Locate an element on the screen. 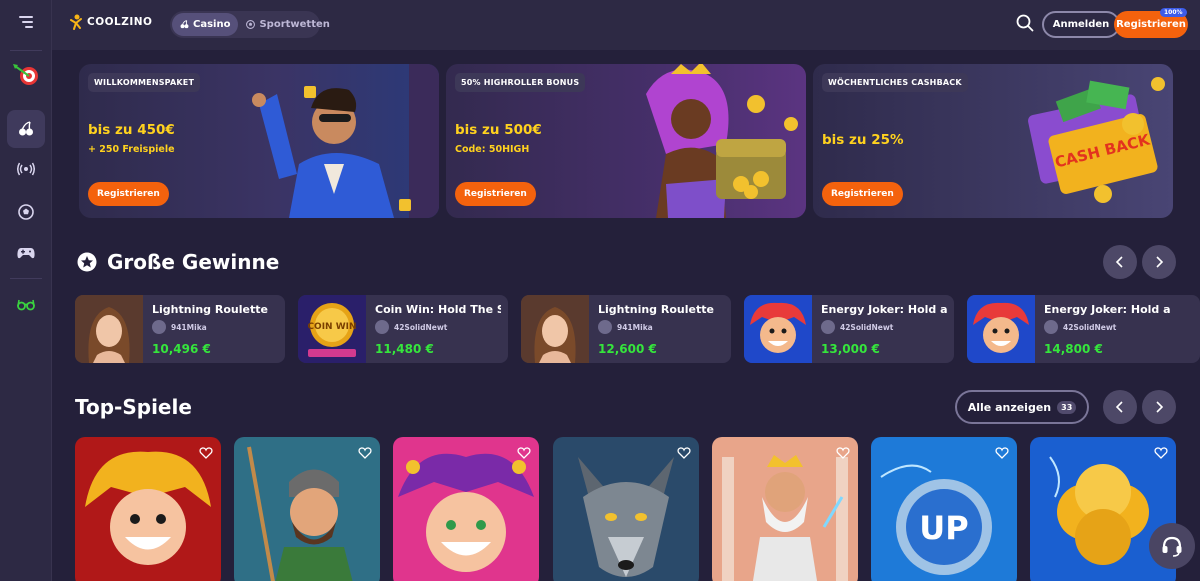  soccer-ball-icon is located at coordinates (251, 24).